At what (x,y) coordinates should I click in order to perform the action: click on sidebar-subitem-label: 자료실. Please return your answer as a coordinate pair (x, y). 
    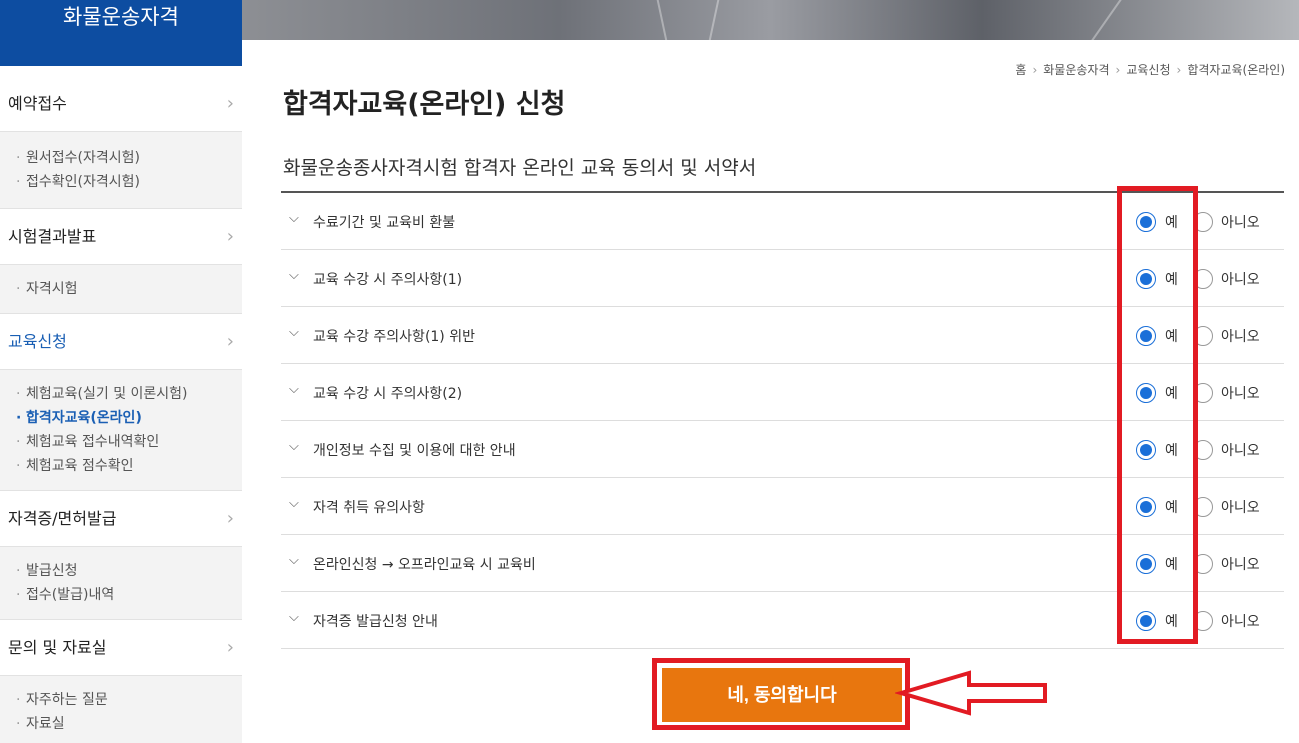
    Looking at the image, I should click on (45, 724).